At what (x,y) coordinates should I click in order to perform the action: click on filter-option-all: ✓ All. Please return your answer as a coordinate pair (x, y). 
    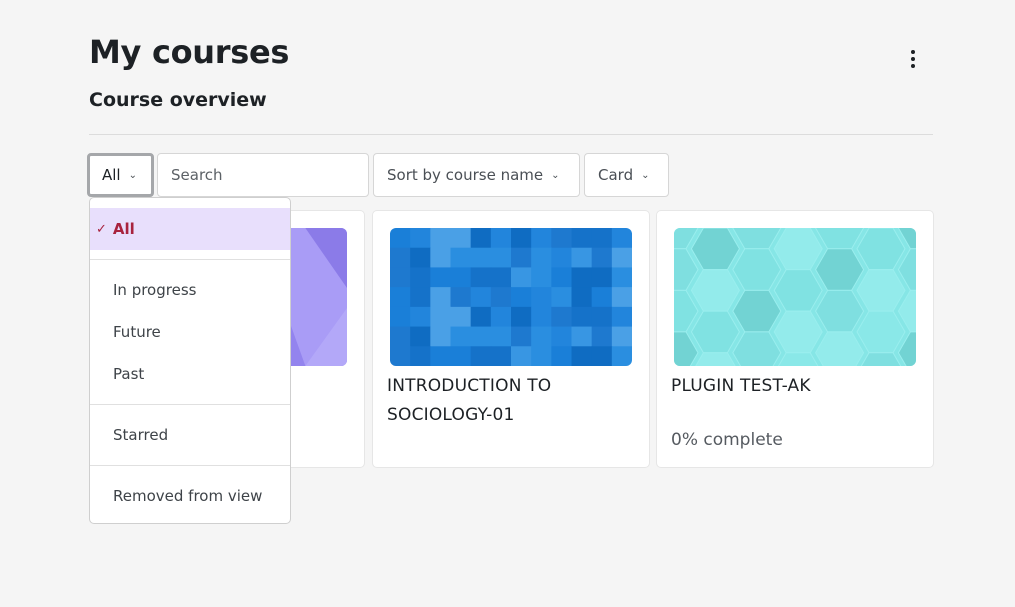
    Looking at the image, I should click on (190, 229).